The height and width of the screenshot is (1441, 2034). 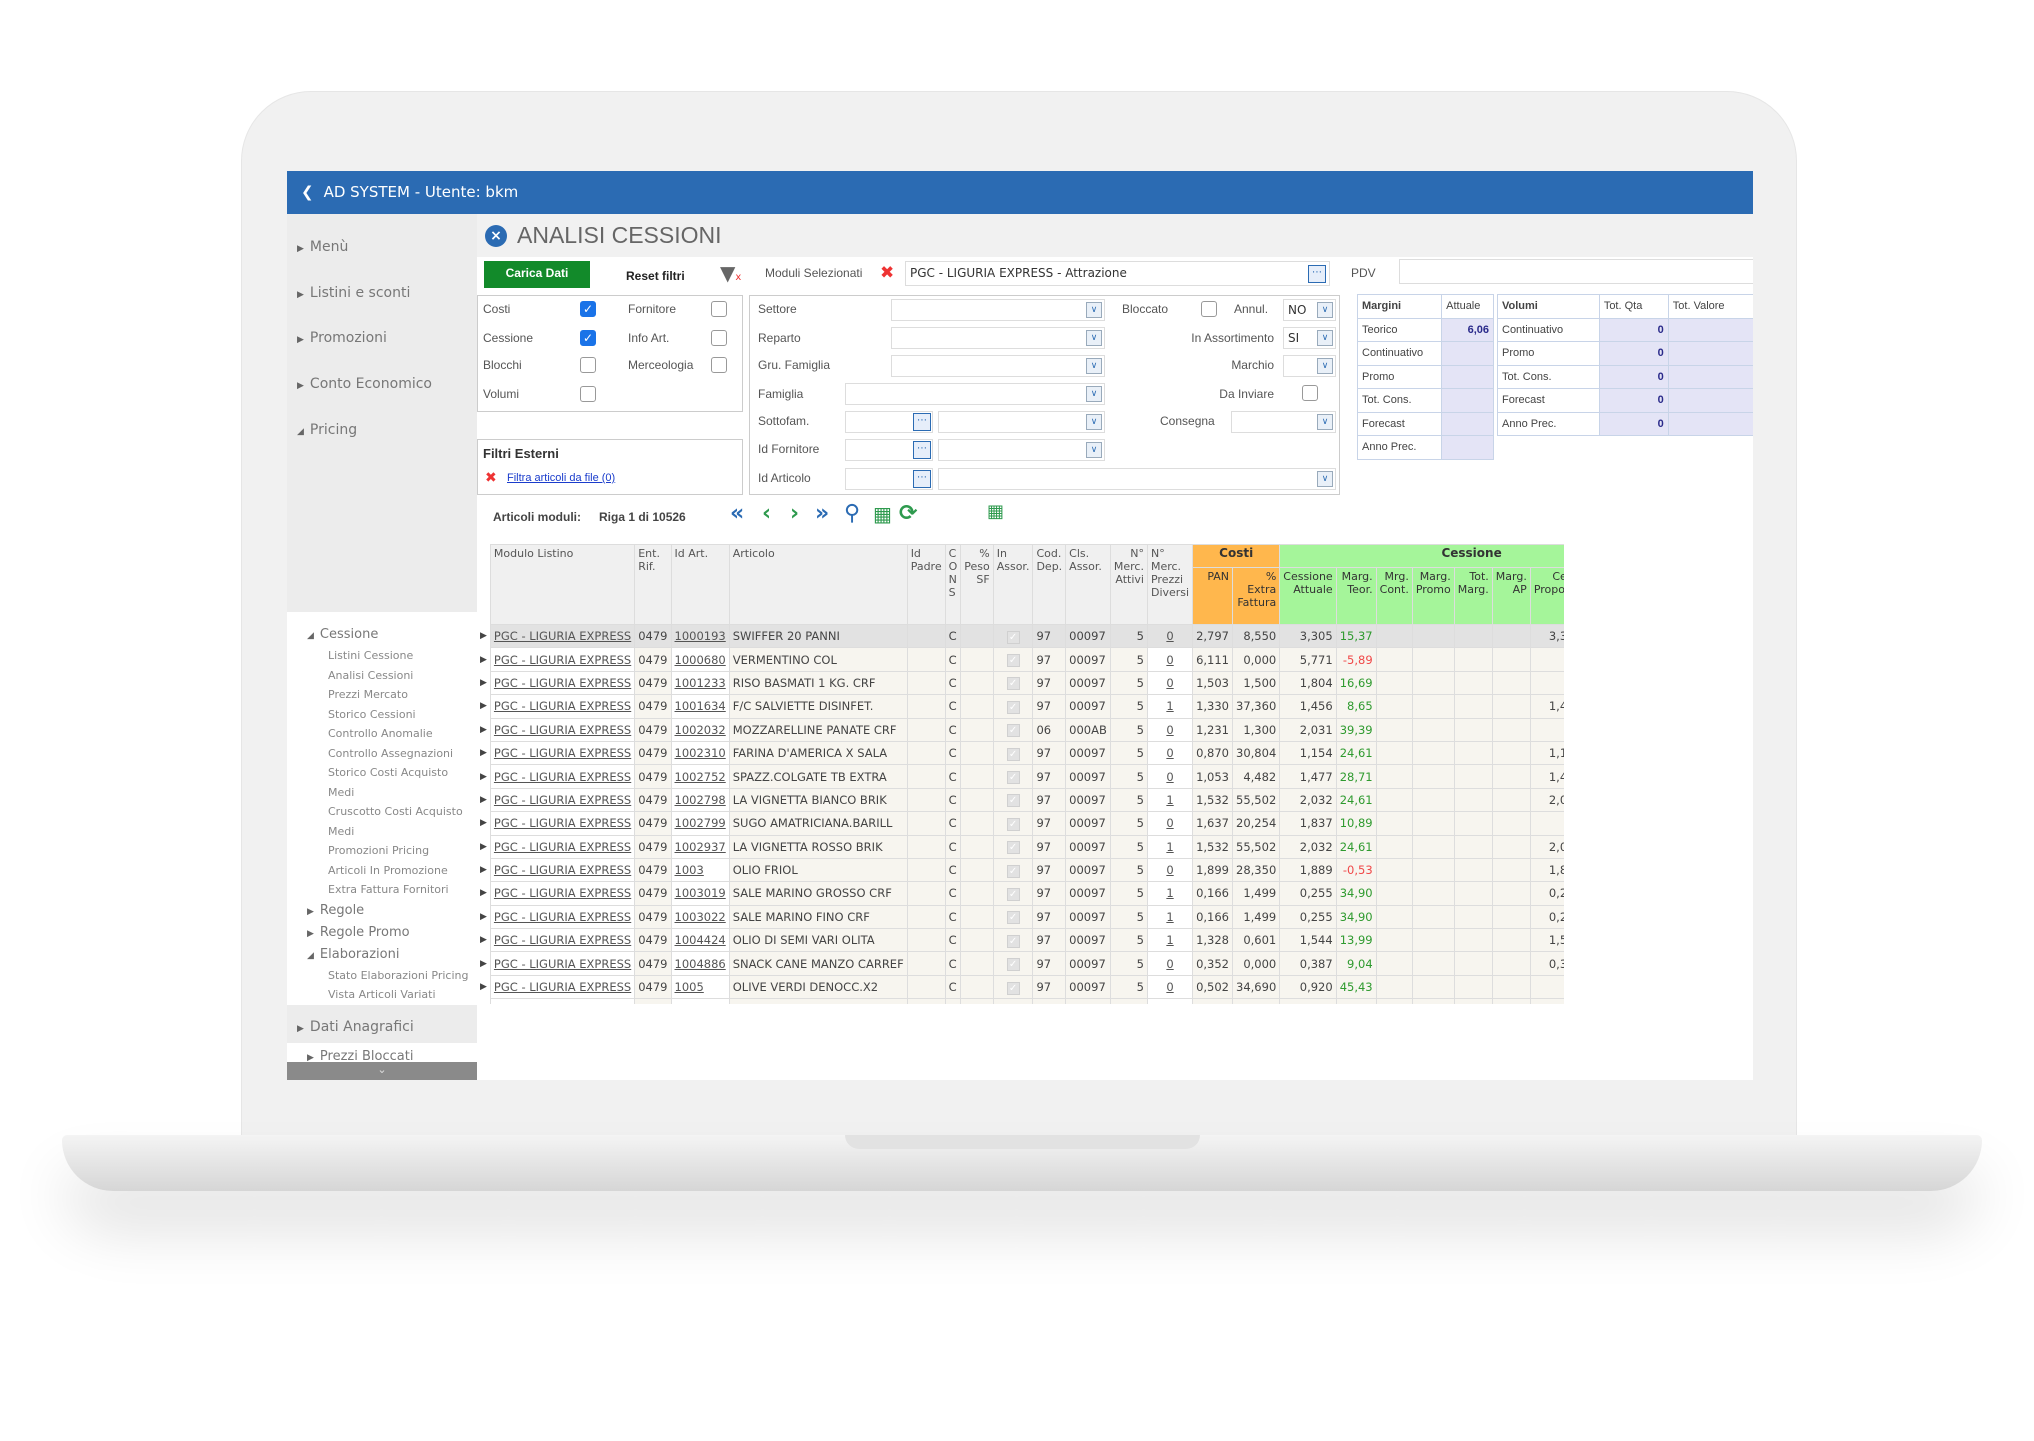 What do you see at coordinates (998, 366) in the screenshot?
I see `gru-famiglia-select: ∨` at bounding box center [998, 366].